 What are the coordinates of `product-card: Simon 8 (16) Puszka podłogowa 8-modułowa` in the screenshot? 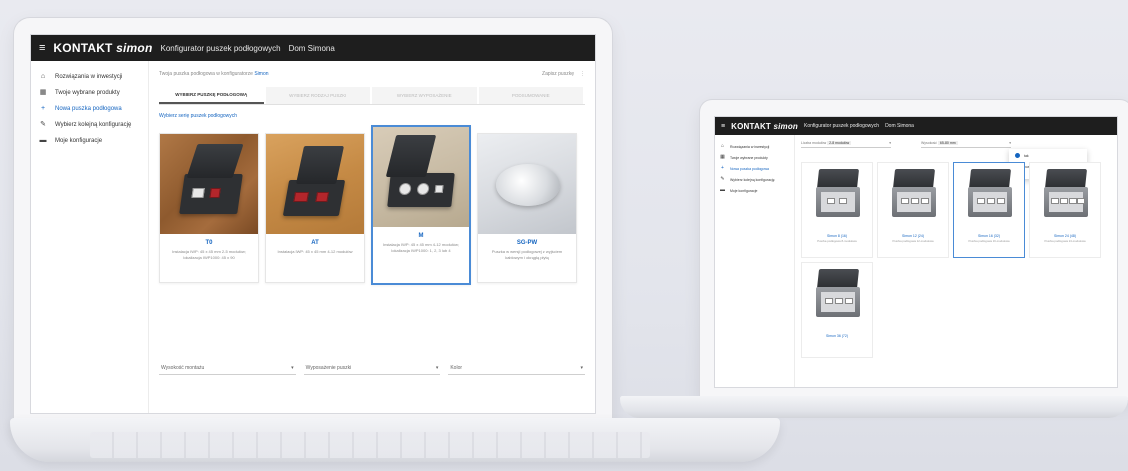 It's located at (837, 210).